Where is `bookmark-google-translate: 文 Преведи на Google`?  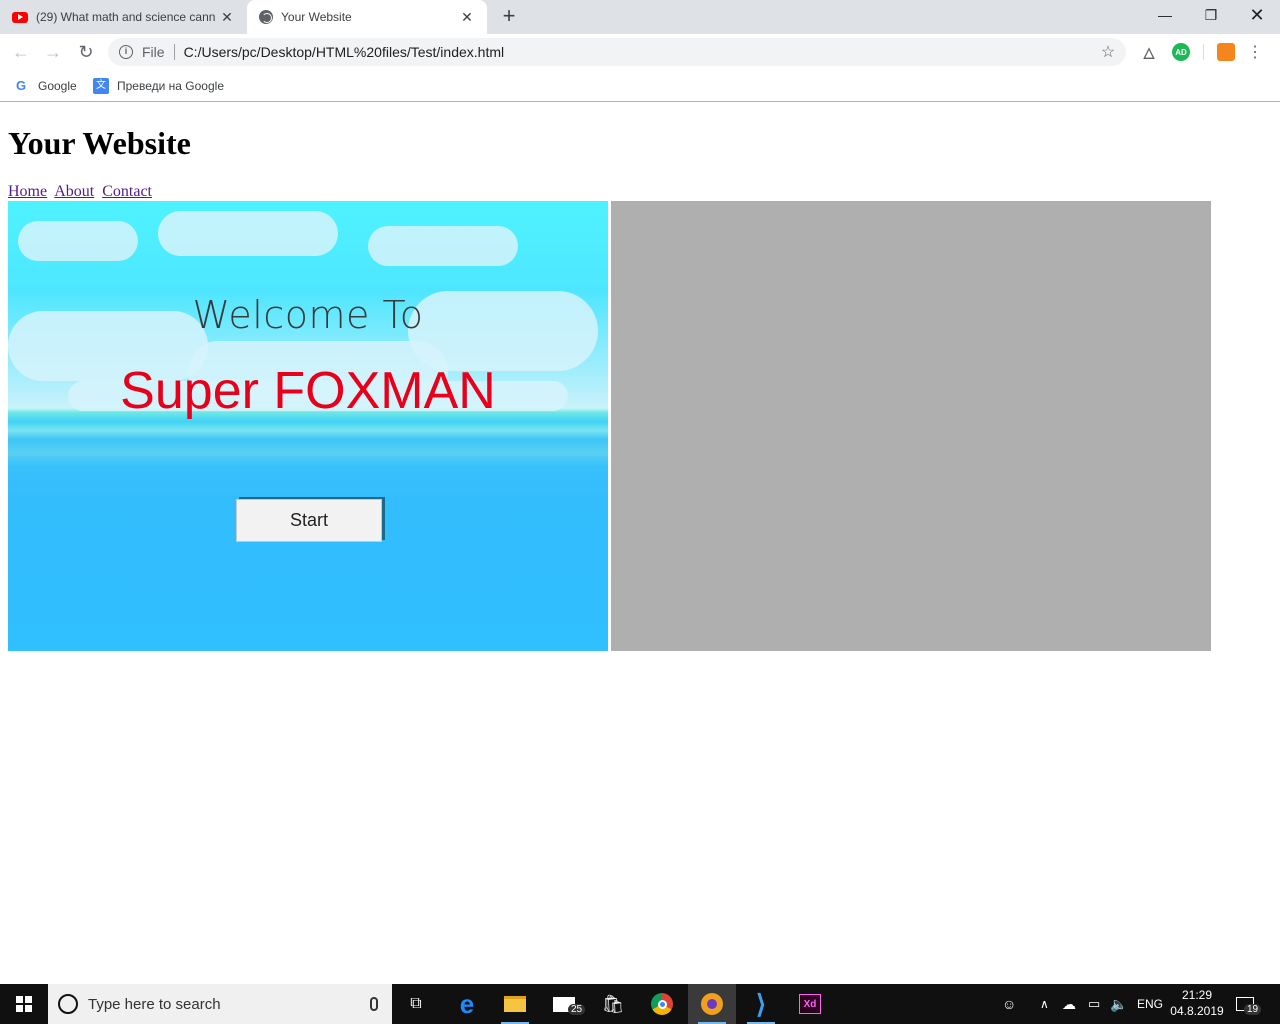
bookmark-google-translate: 文 Преведи на Google is located at coordinates (158, 86).